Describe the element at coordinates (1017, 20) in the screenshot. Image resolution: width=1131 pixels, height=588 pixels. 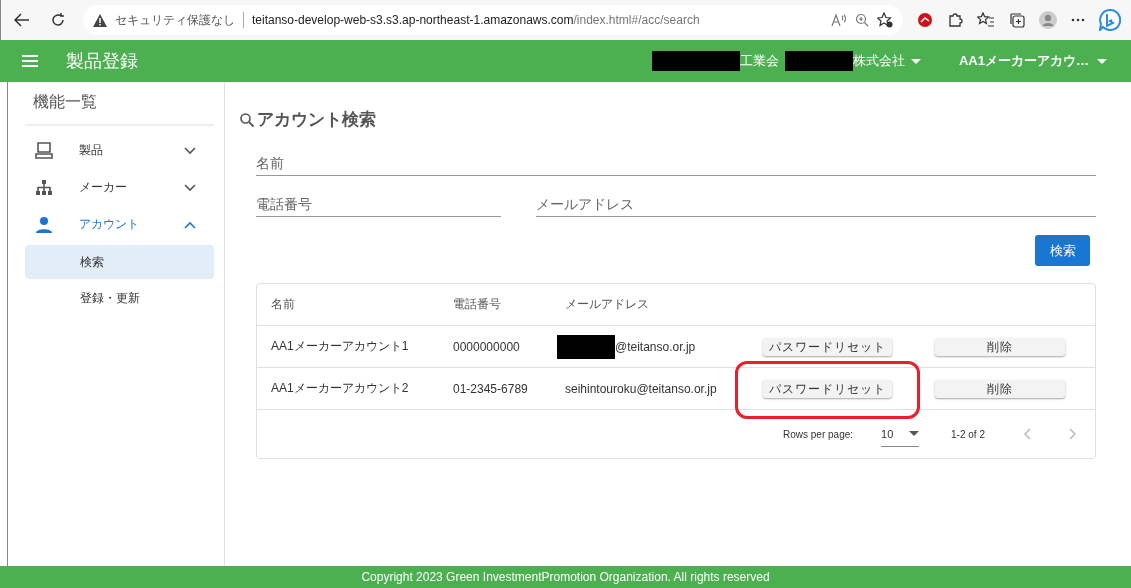
I see `collections-icon` at that location.